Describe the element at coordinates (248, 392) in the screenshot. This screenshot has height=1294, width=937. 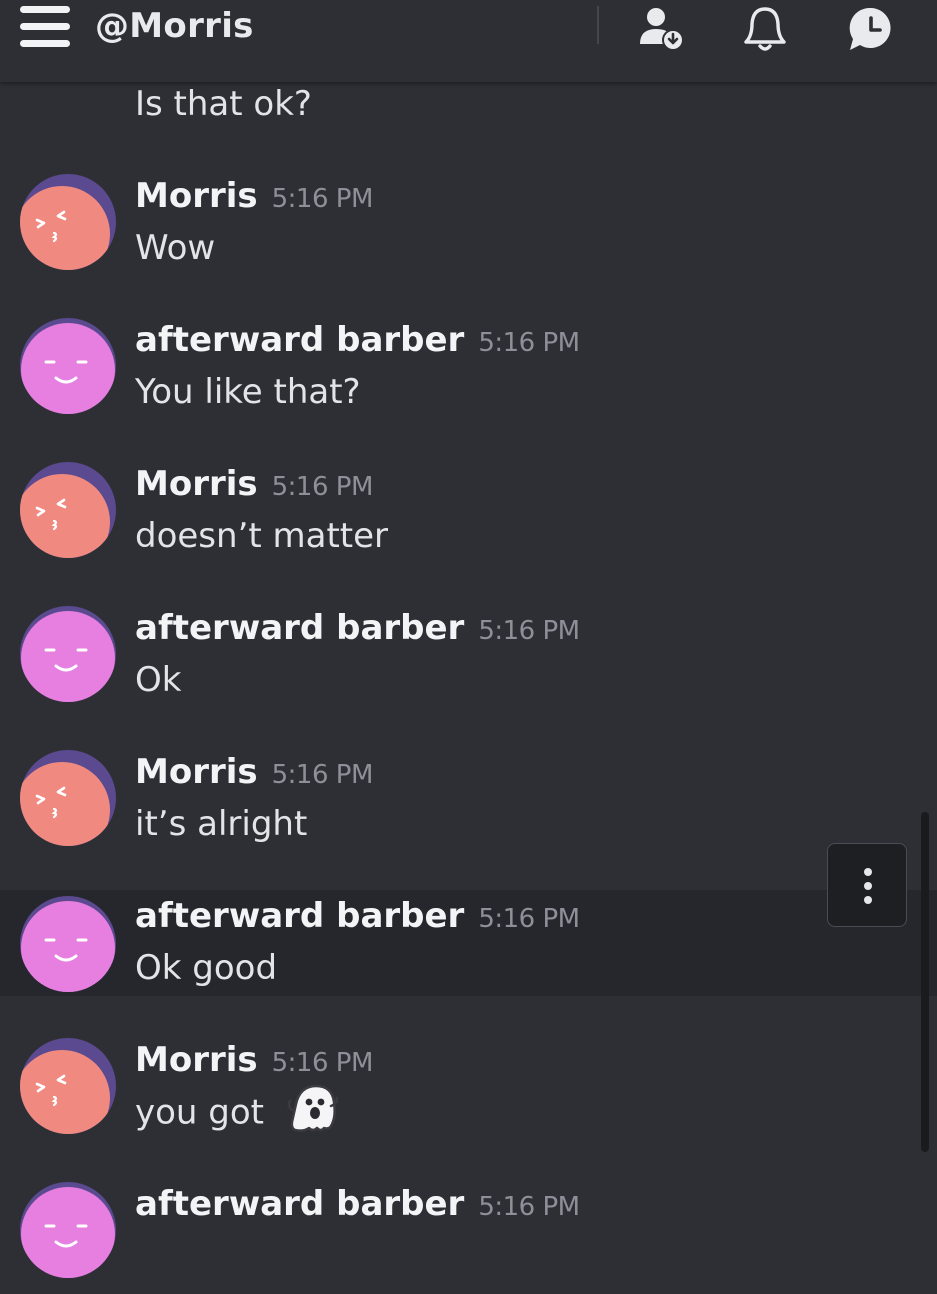
I see `message-text: You like that?` at that location.